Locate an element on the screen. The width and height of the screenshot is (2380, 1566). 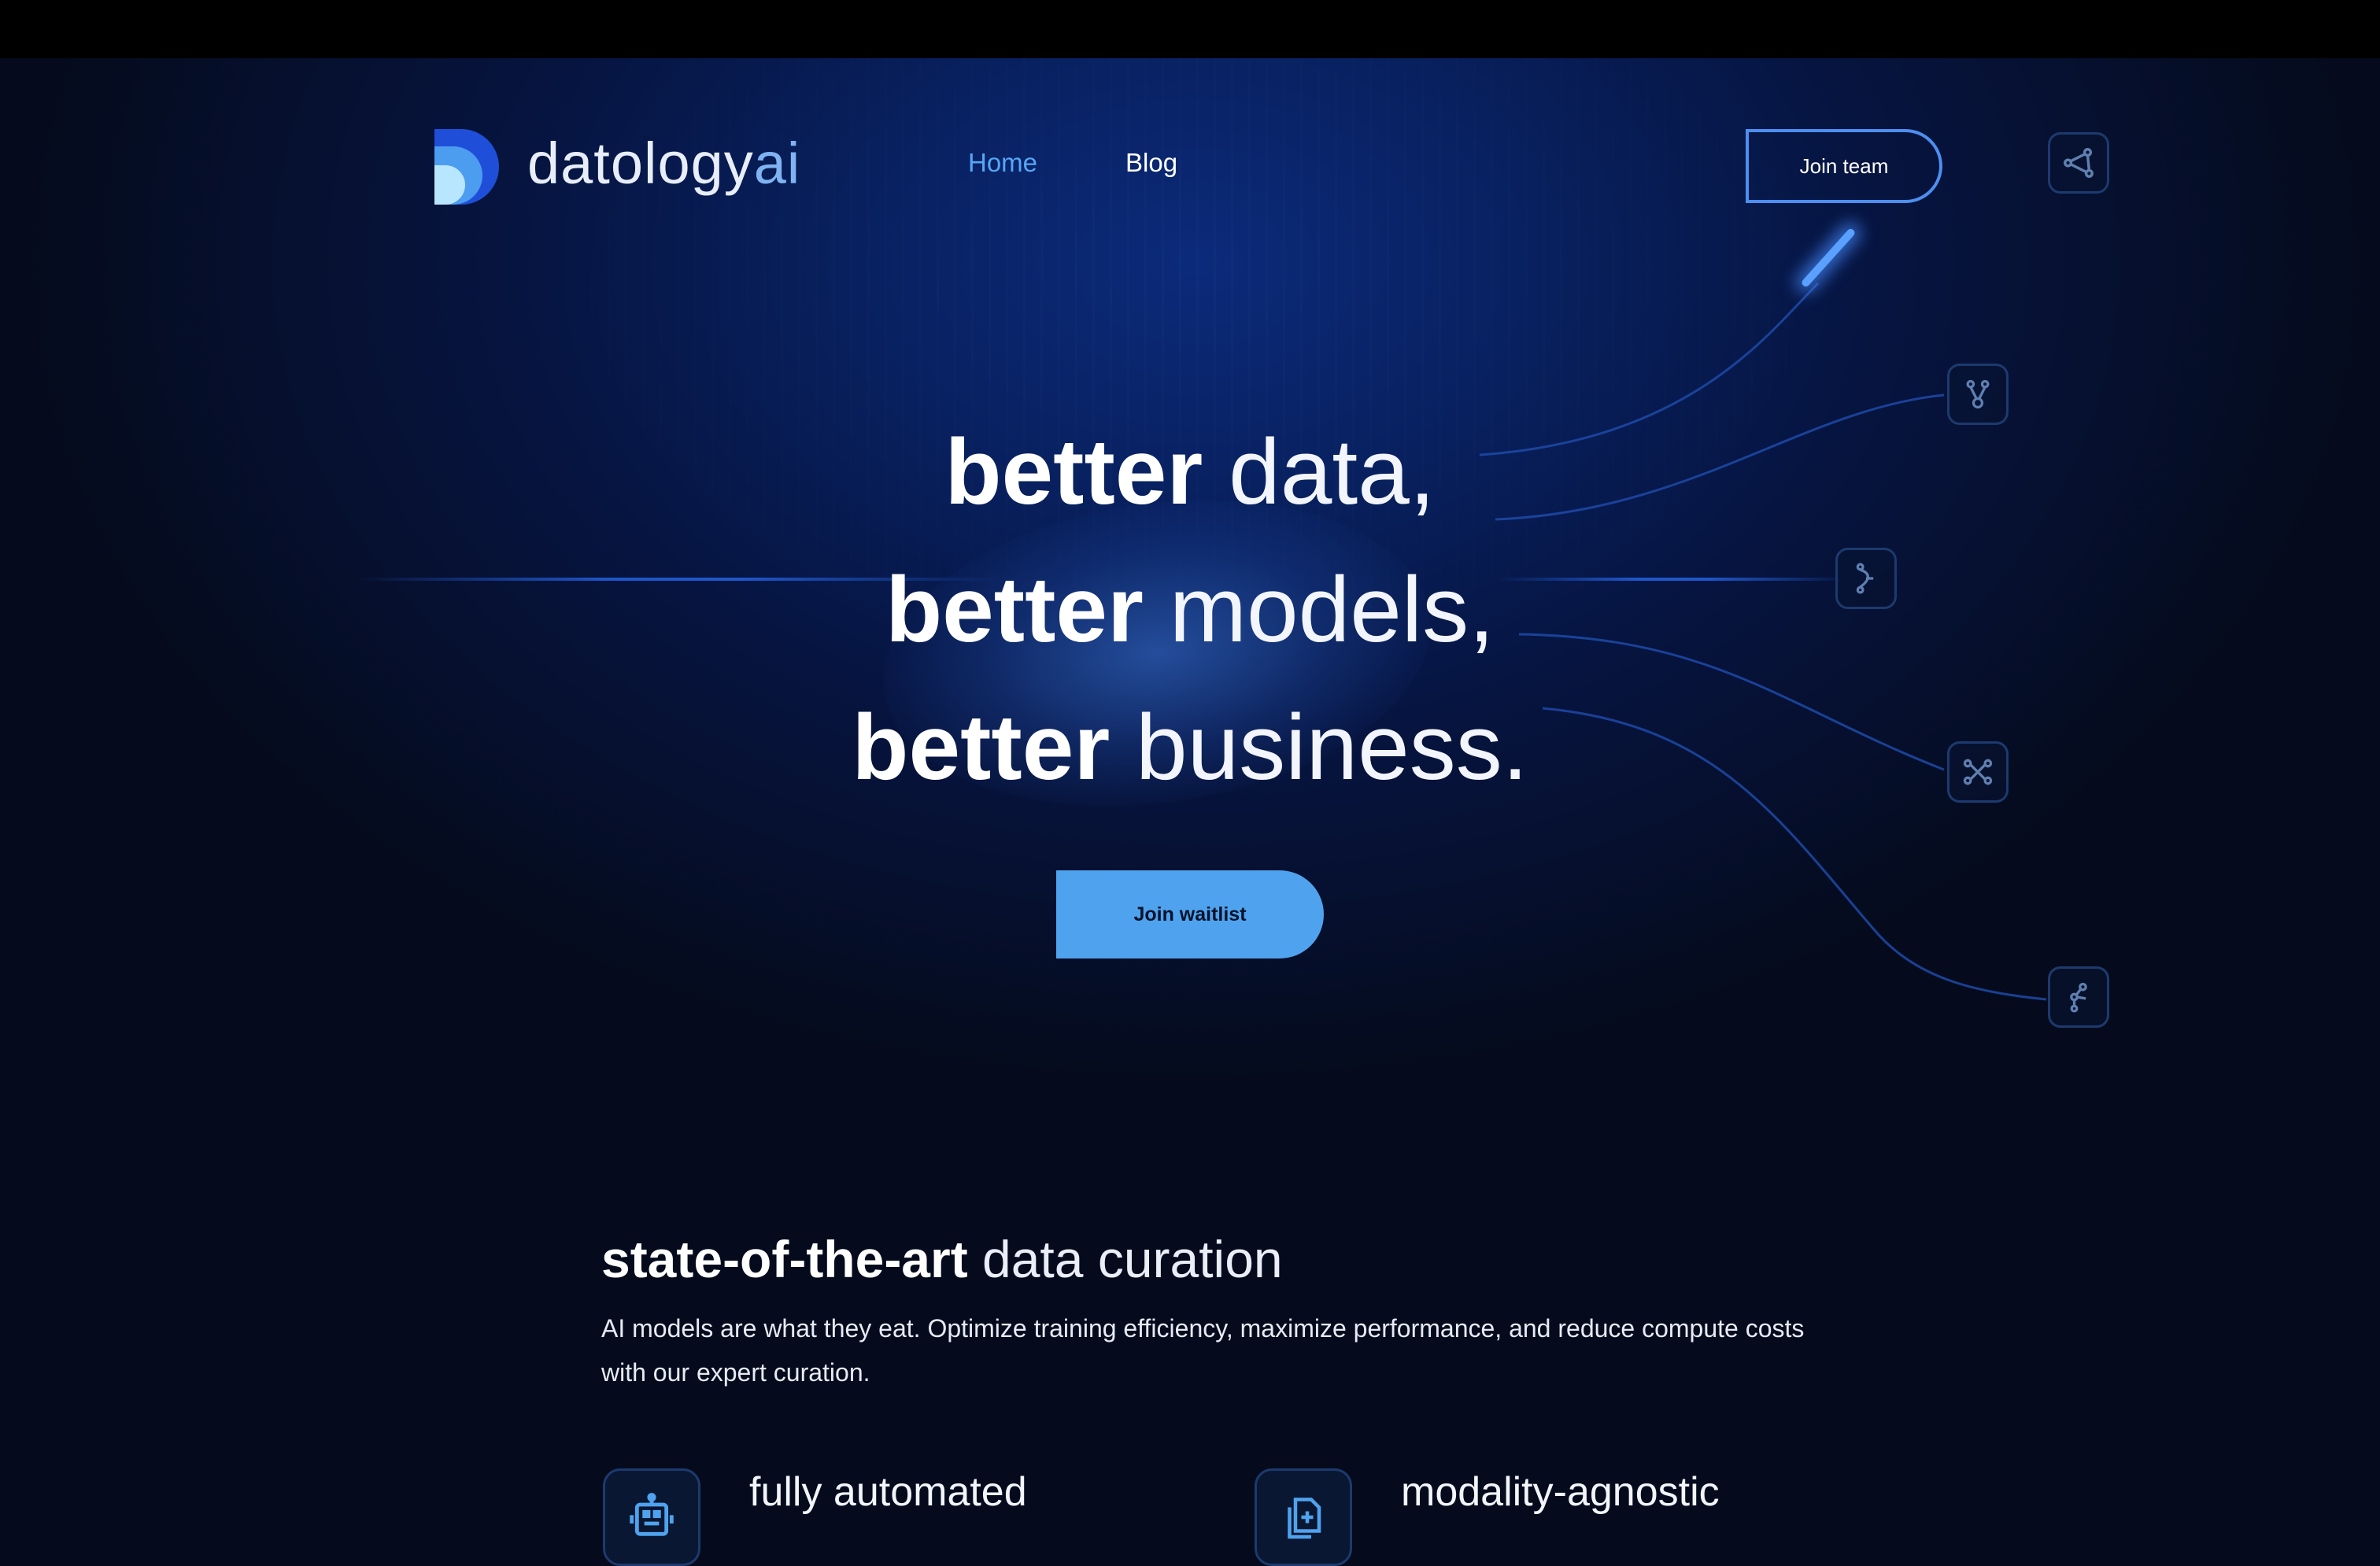
join-waitlist-button: Join waitlist is located at coordinates (1190, 914).